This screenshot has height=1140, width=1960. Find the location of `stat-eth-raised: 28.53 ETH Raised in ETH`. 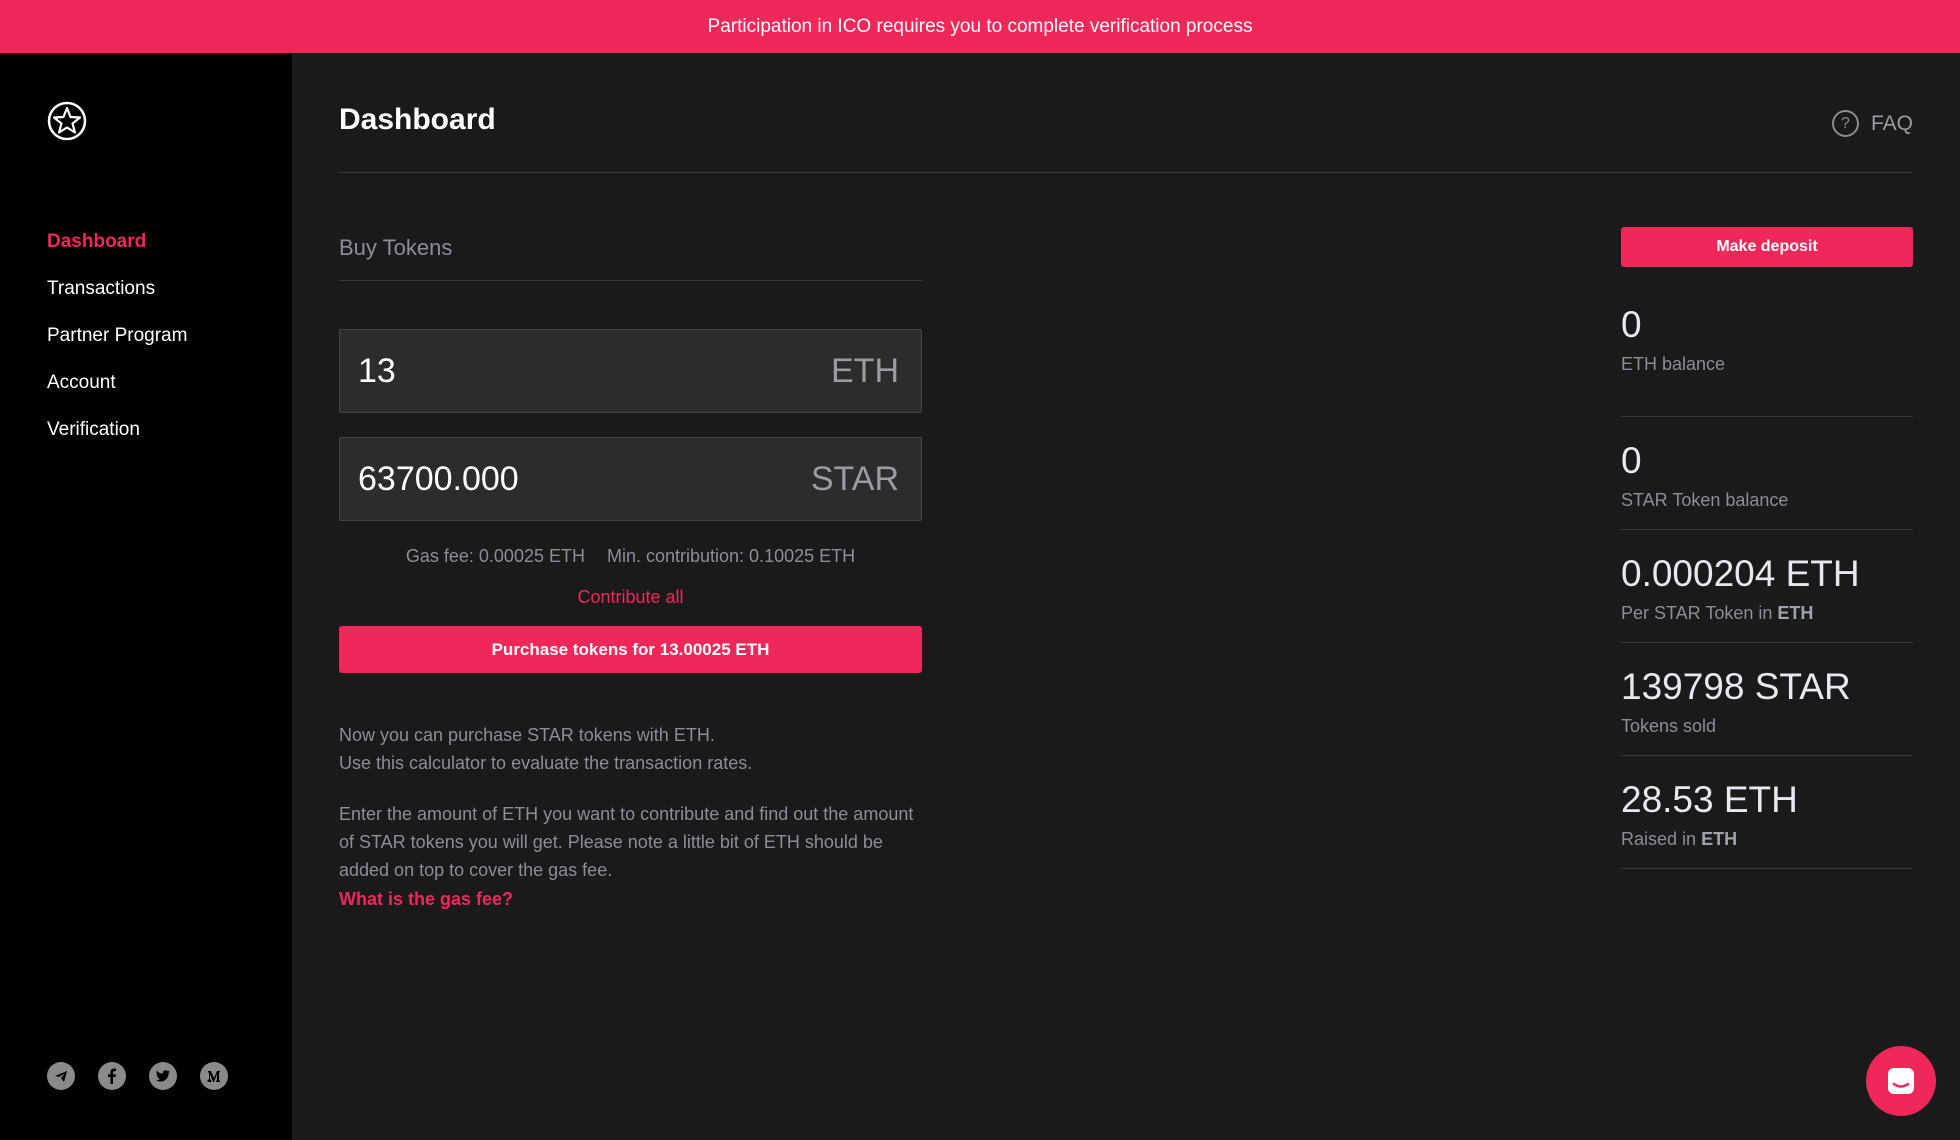

stat-eth-raised: 28.53 ETH Raised in ETH is located at coordinates (1767, 812).